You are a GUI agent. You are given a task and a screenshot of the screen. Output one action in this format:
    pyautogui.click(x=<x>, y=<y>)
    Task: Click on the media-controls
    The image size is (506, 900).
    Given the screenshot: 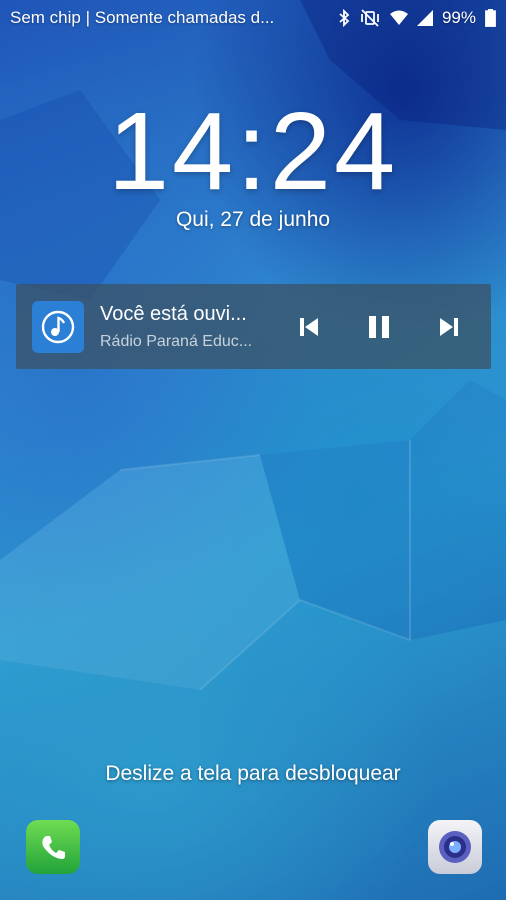 What is the action you would take?
    pyautogui.click(x=379, y=327)
    